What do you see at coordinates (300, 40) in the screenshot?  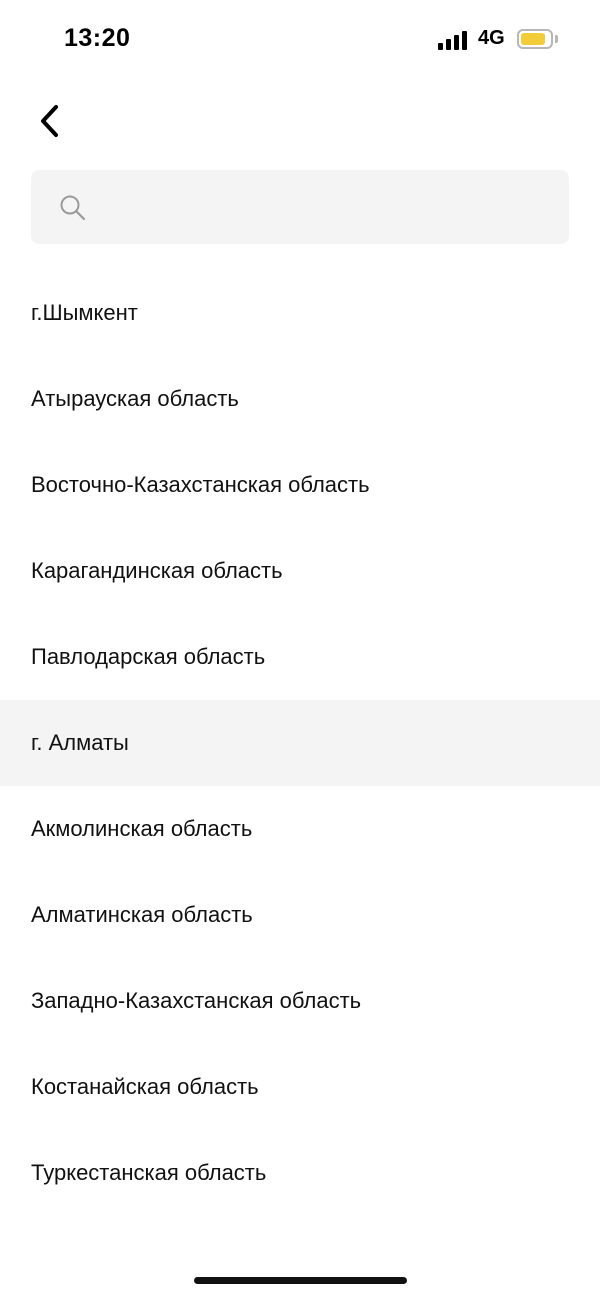 I see `status-bar: 13:20 4G` at bounding box center [300, 40].